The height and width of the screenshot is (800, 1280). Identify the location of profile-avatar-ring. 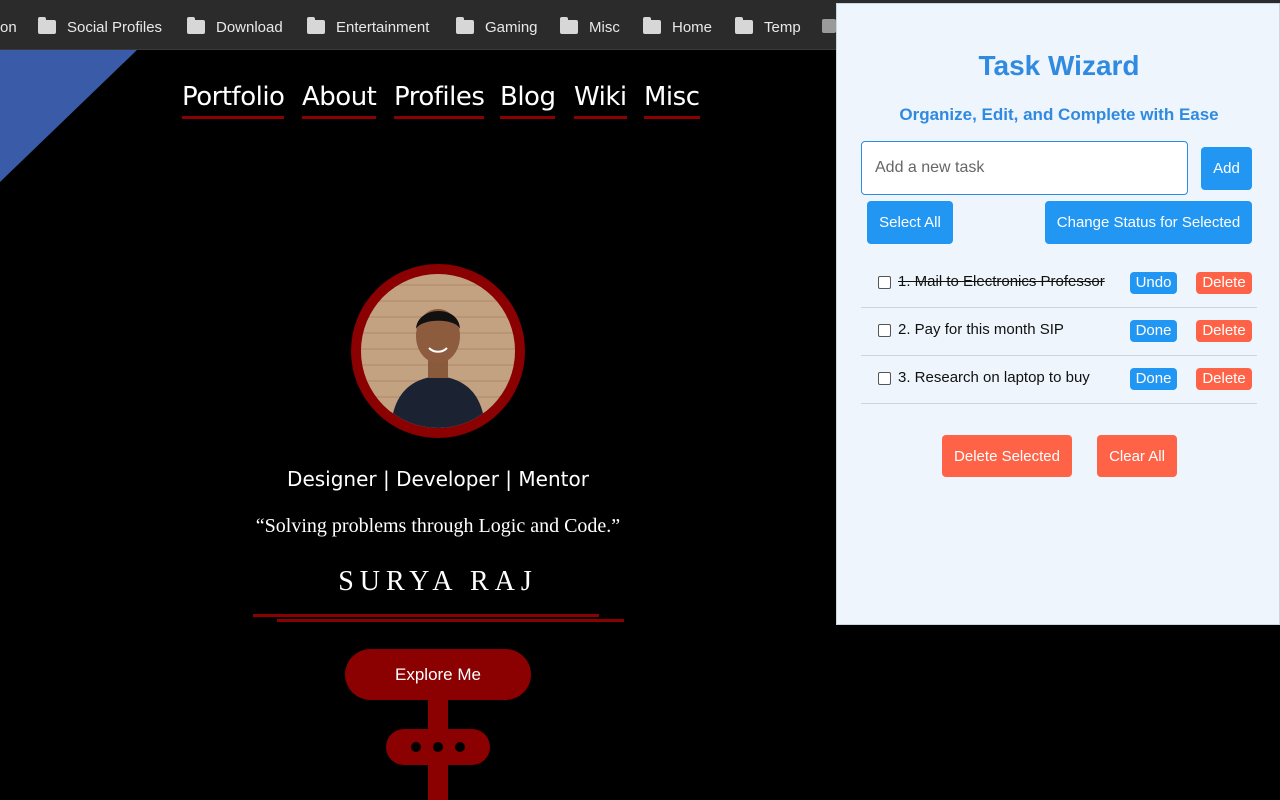
(438, 351).